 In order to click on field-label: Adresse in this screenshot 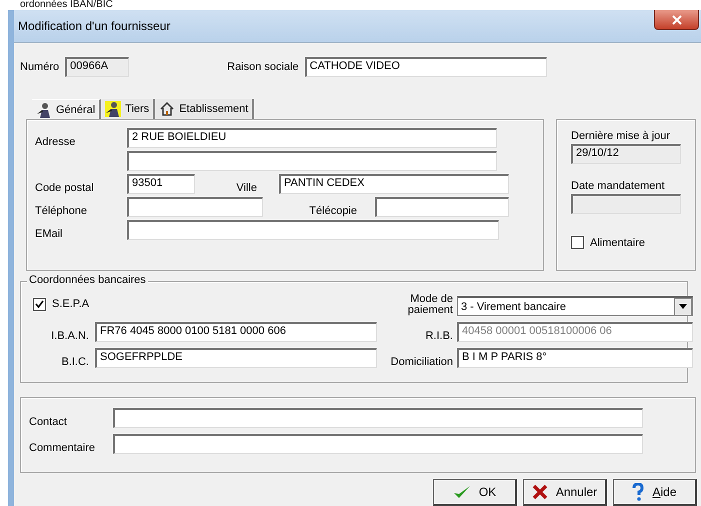, I will do `click(55, 142)`.